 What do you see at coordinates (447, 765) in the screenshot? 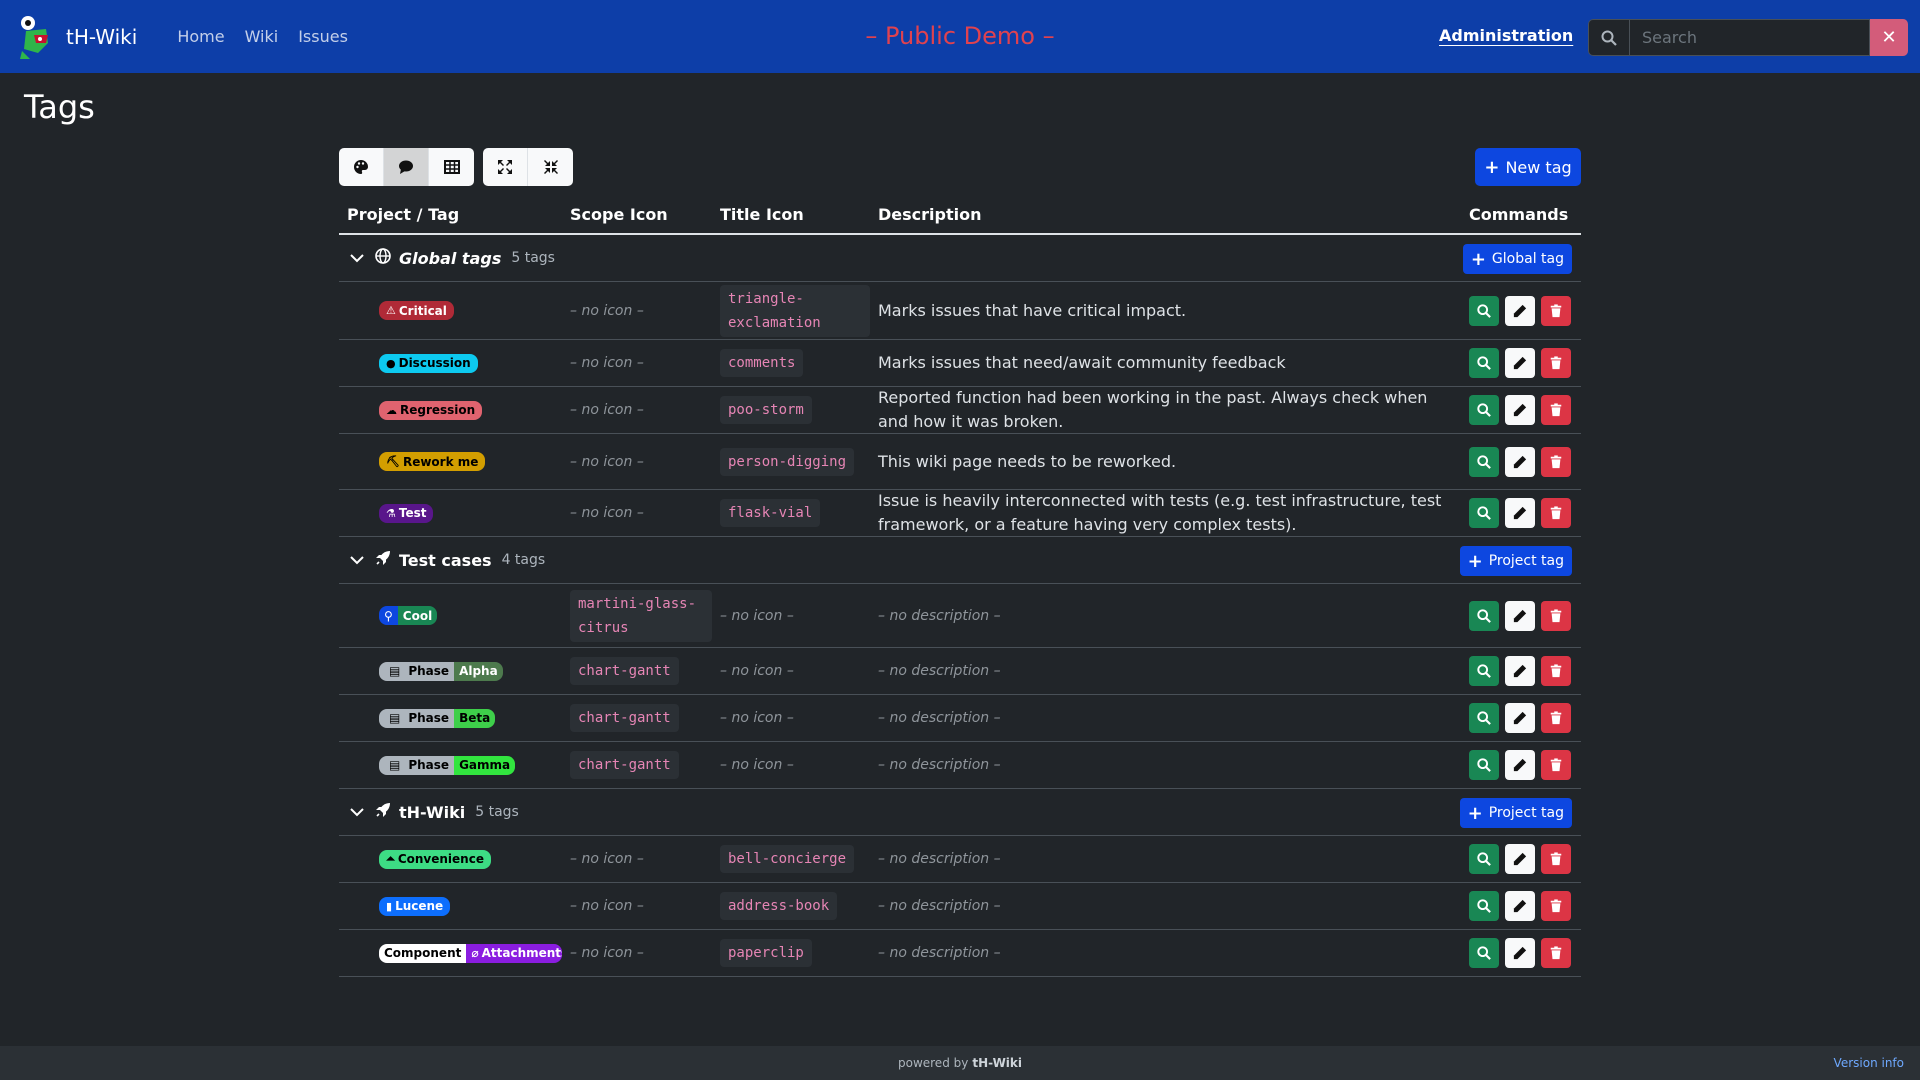
I see `tag-badge: ▤ Phase Gamma` at bounding box center [447, 765].